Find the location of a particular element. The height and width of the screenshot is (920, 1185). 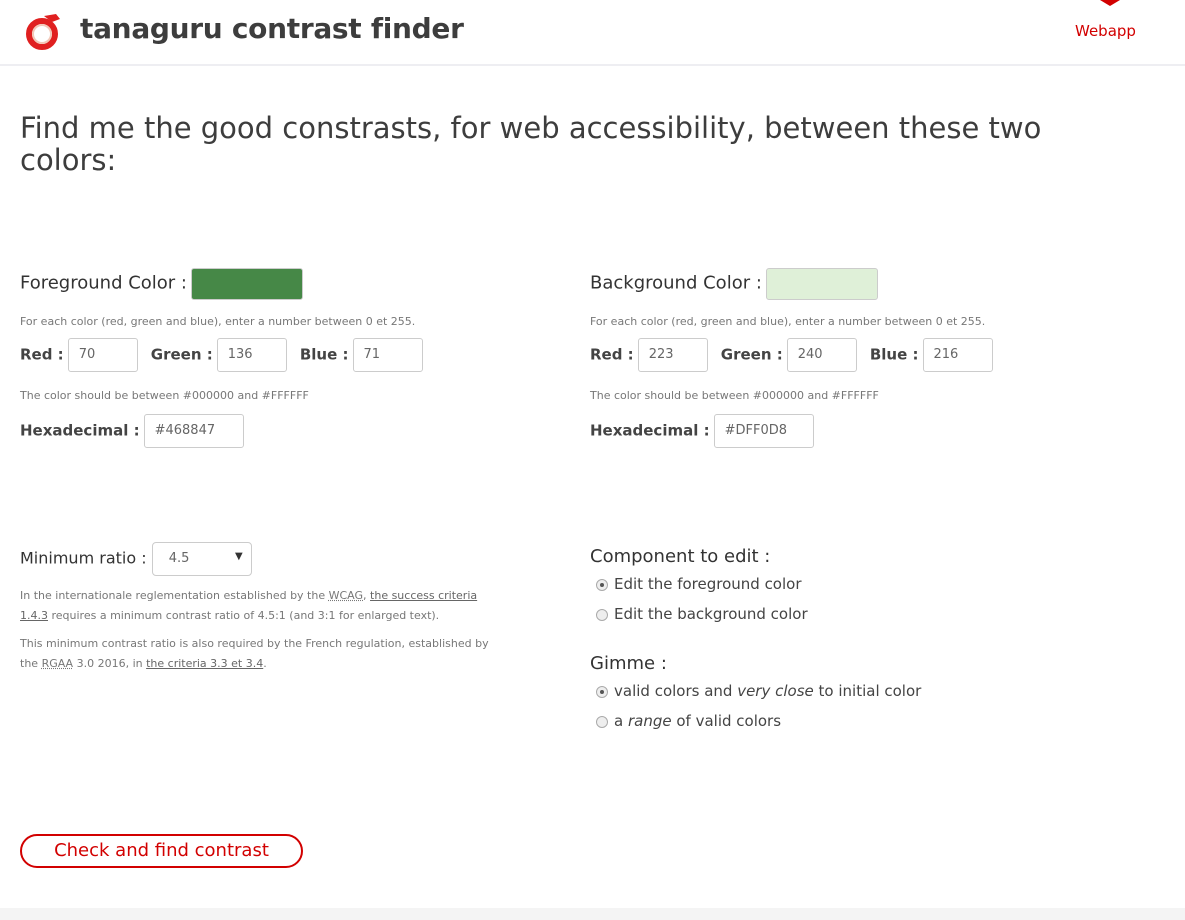

text: a is located at coordinates (621, 721).